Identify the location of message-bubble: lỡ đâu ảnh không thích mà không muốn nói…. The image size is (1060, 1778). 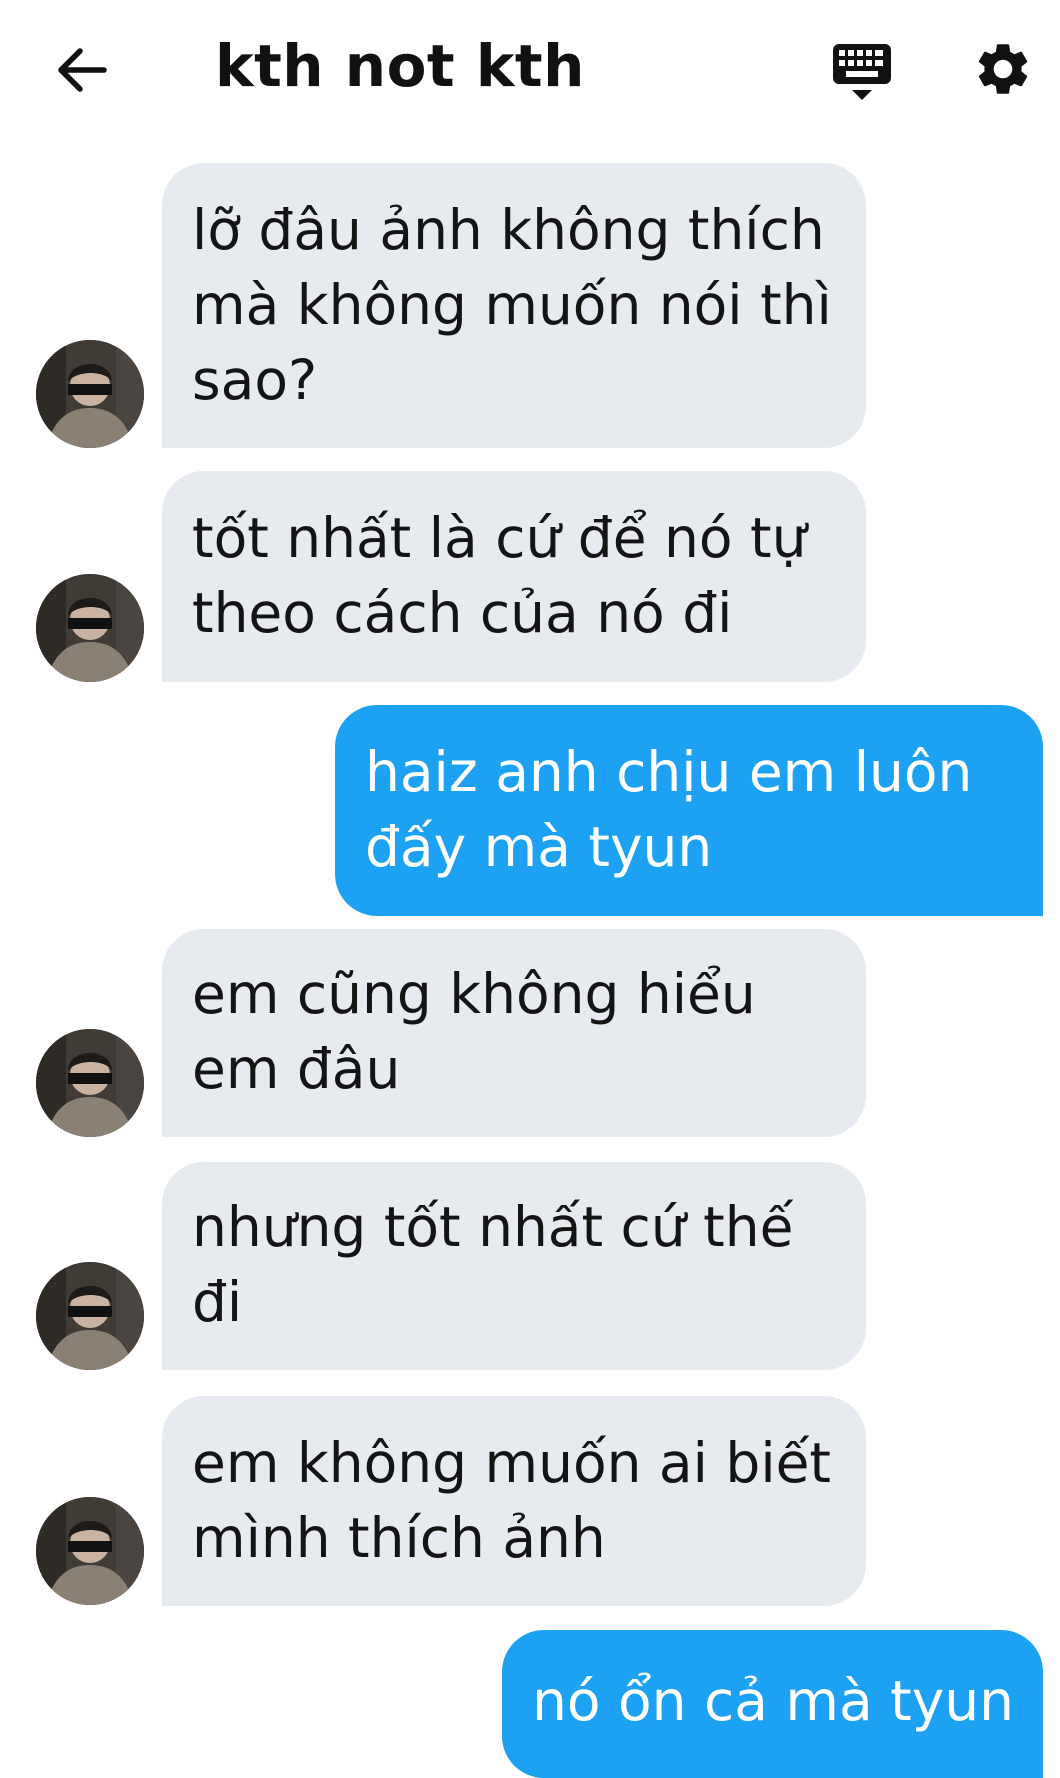
(514, 305).